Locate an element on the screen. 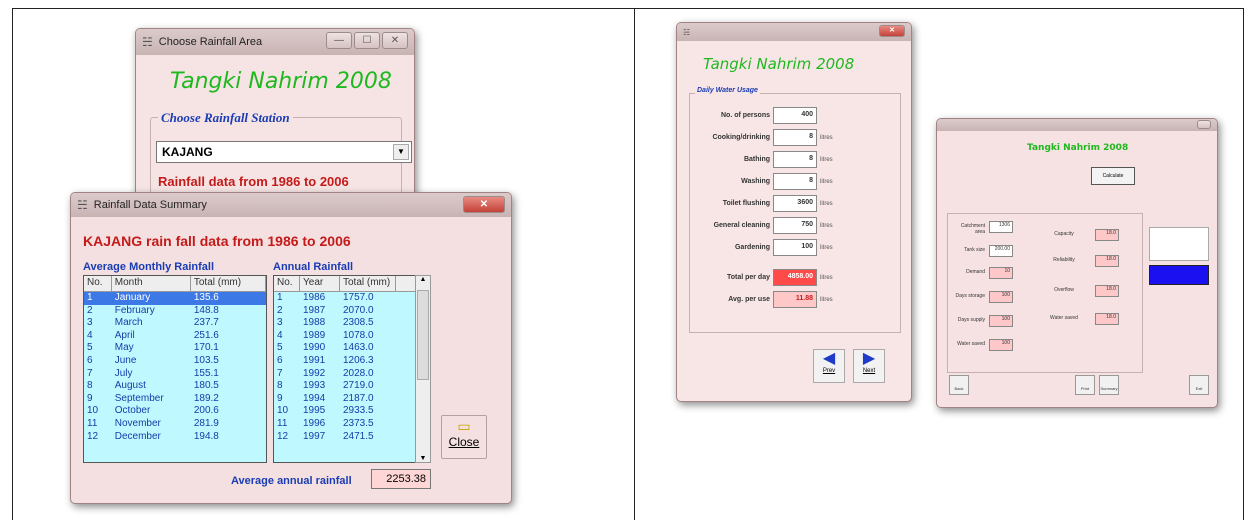 The height and width of the screenshot is (520, 1254). app-title: Tangki Nahrim 2008 is located at coordinates (281, 81).